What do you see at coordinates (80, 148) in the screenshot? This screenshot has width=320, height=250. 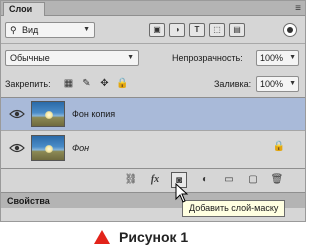 I see `layer-name: Фон` at bounding box center [80, 148].